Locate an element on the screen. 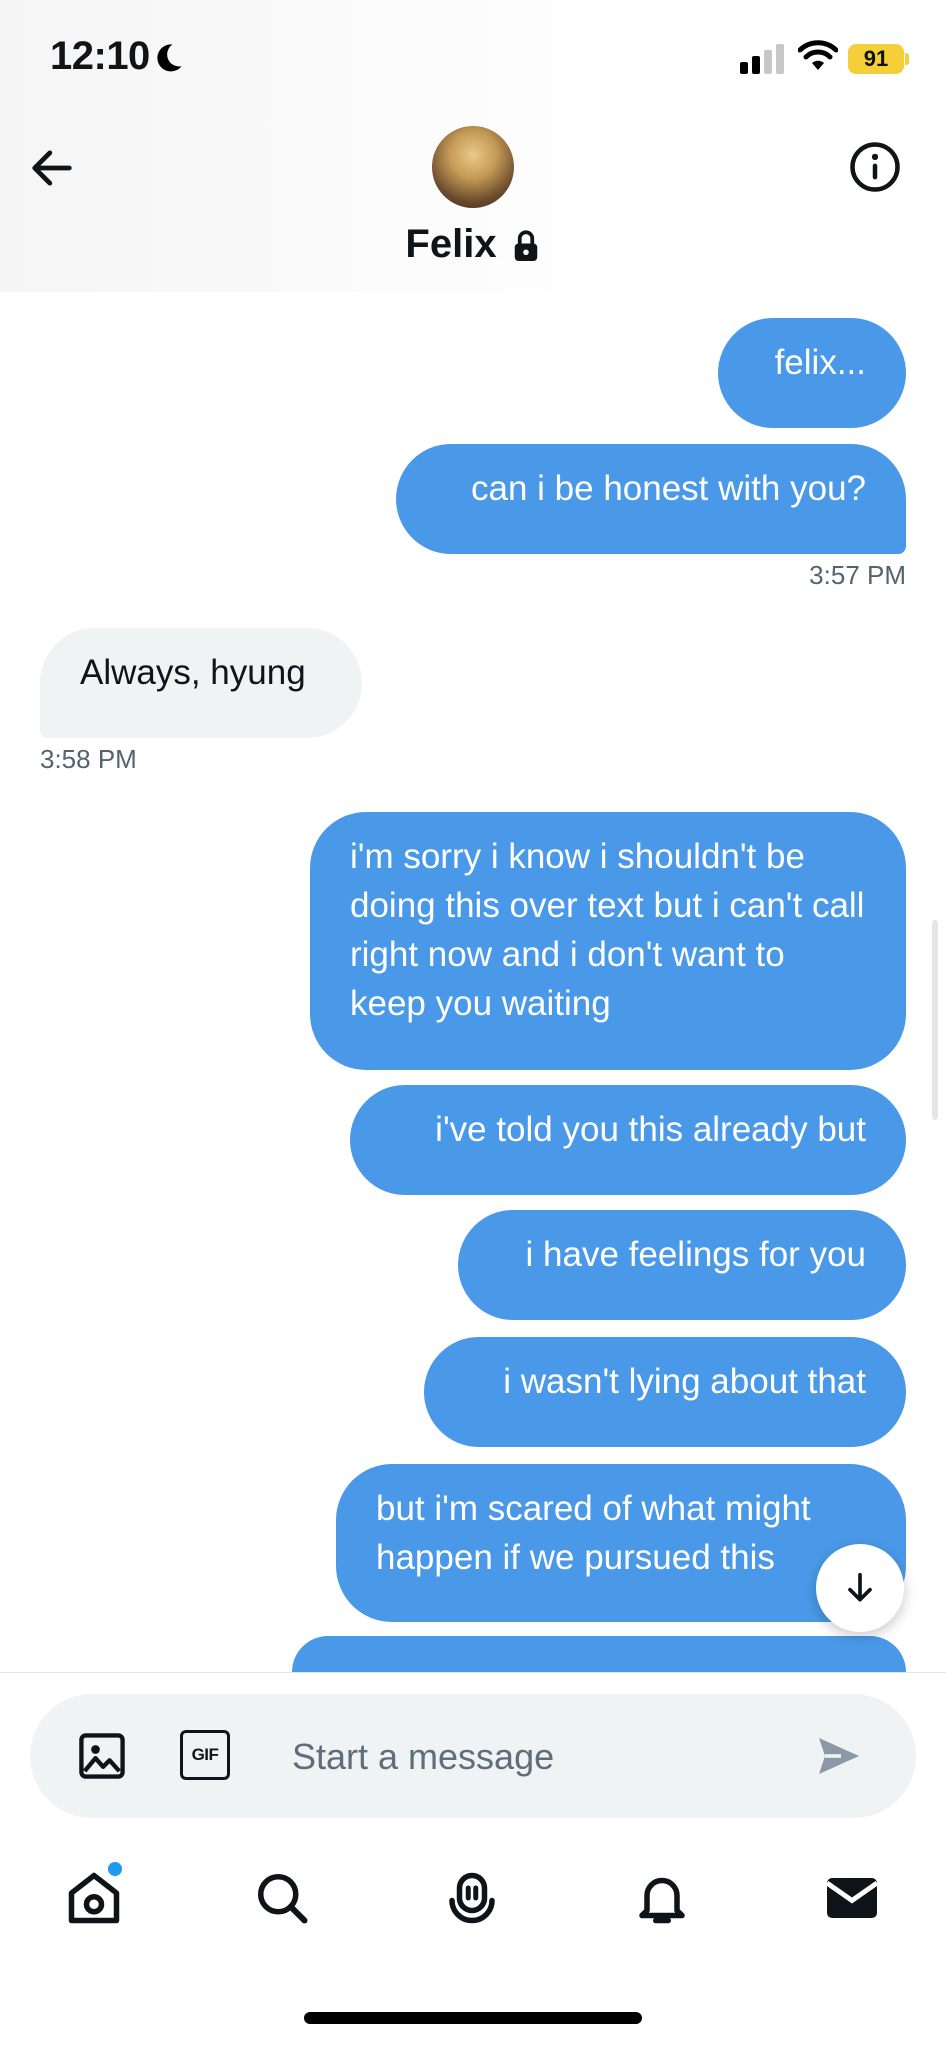  info-icon is located at coordinates (875, 167).